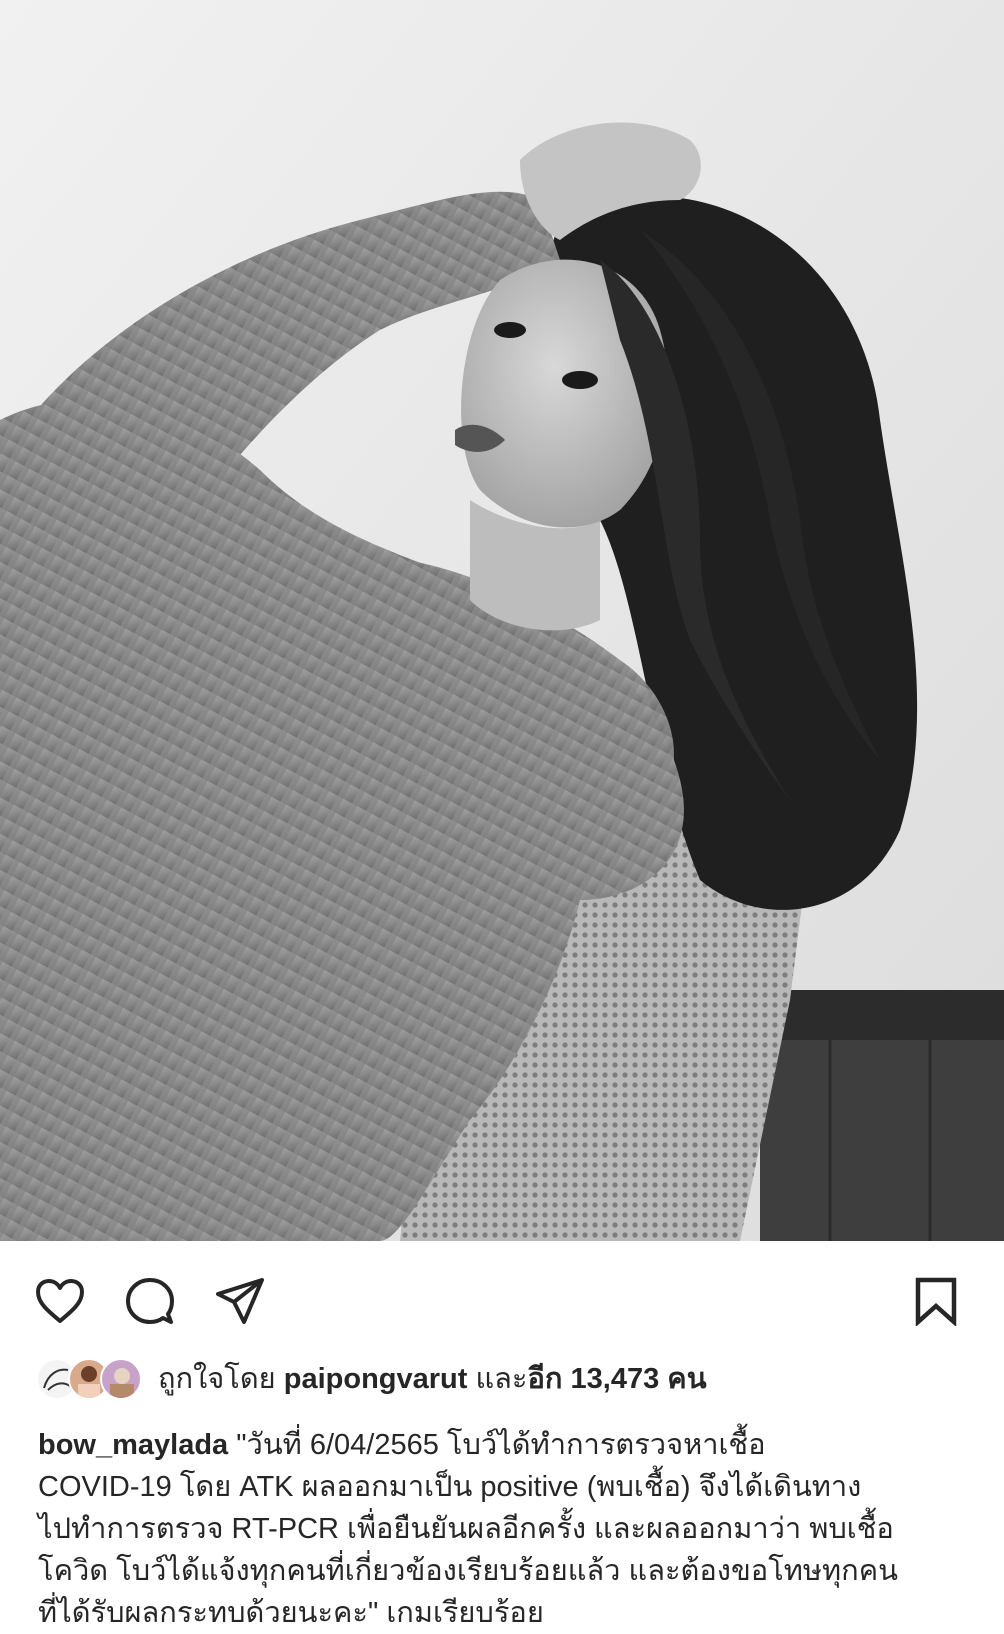  I want to click on comment-button, so click(150, 1301).